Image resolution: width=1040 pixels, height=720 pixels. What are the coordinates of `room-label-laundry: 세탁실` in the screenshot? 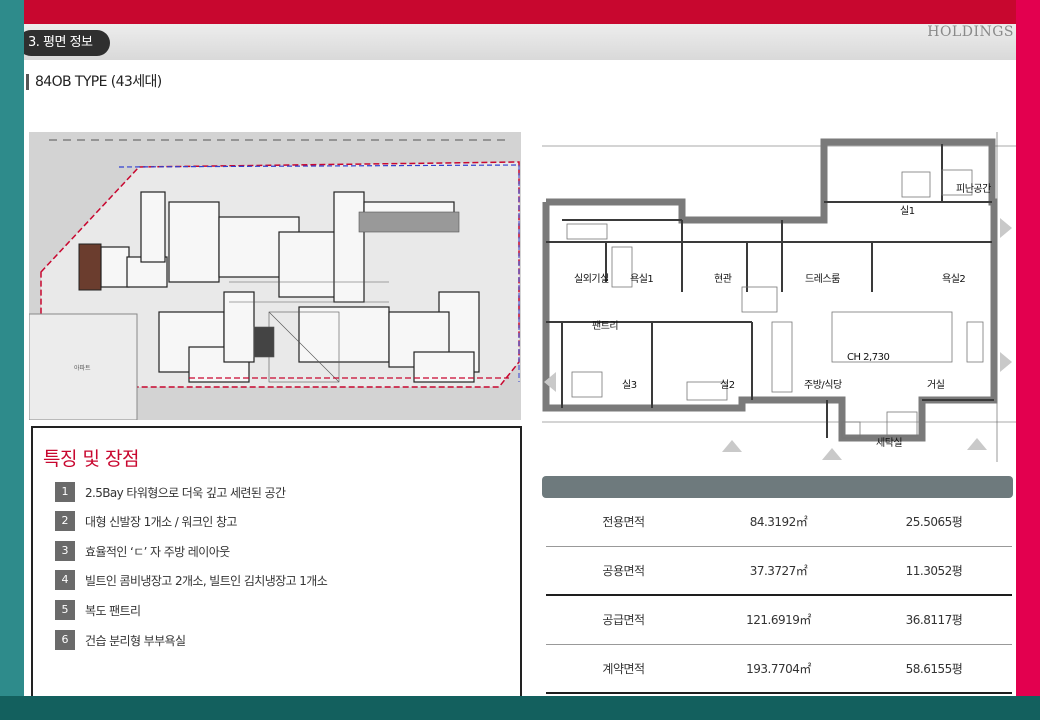 It's located at (889, 443).